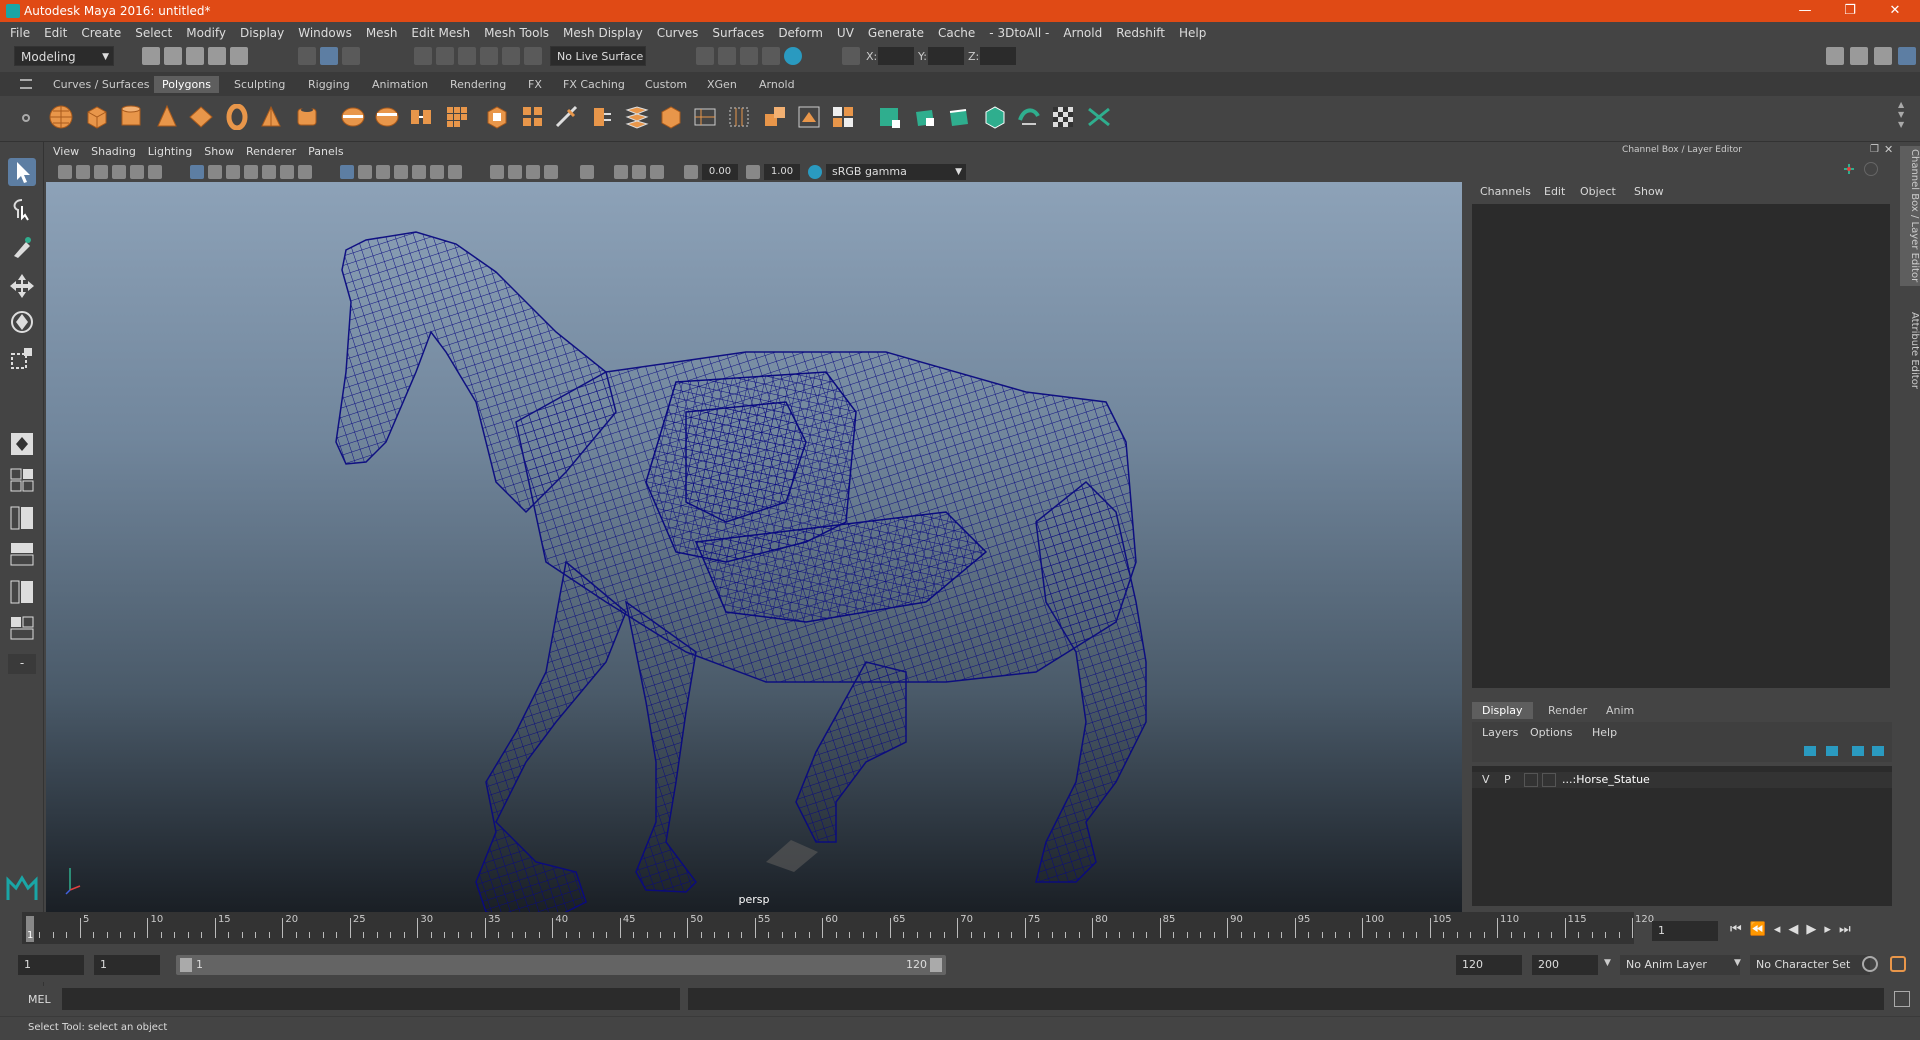 The width and height of the screenshot is (1920, 1040). I want to click on shelf-tab-custom: Custom, so click(666, 84).